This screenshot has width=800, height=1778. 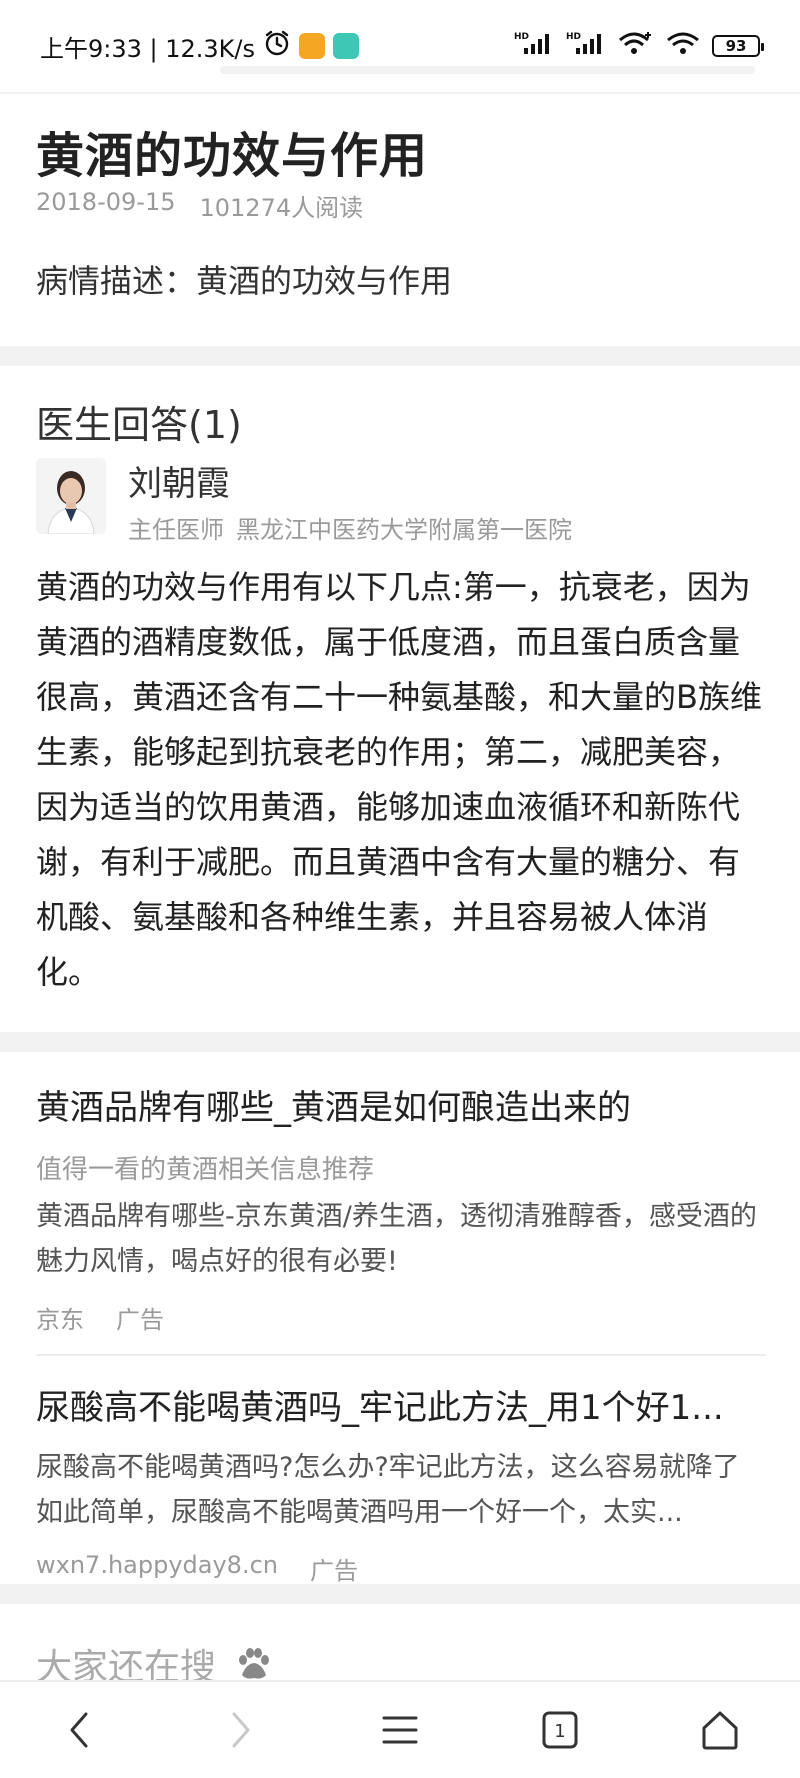 I want to click on ad-footer: wxn7.happyday8.cn 广告, so click(x=401, y=1568).